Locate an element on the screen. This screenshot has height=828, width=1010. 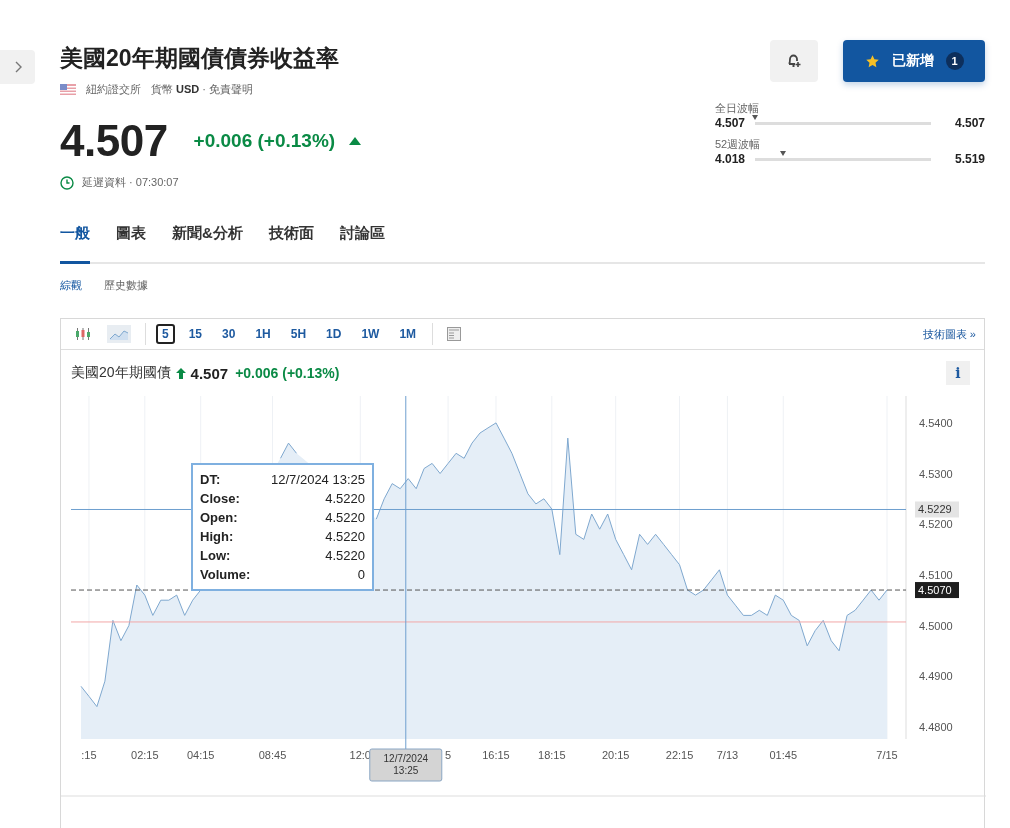
reference-value-label: 4.5070 is located at coordinates (937, 590).